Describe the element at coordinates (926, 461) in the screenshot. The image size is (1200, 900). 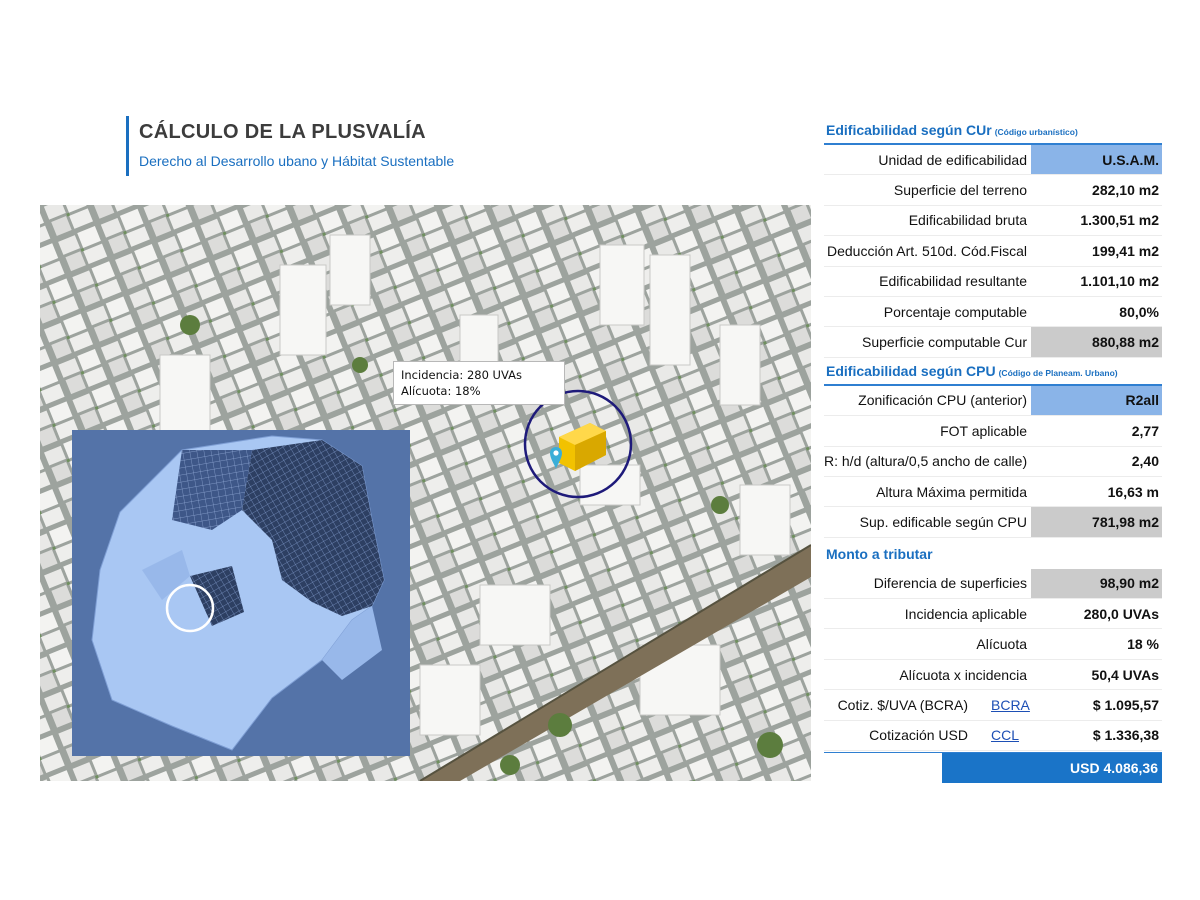
I see `row-label: R: h/d (altura/0,5 ancho de calle)` at that location.